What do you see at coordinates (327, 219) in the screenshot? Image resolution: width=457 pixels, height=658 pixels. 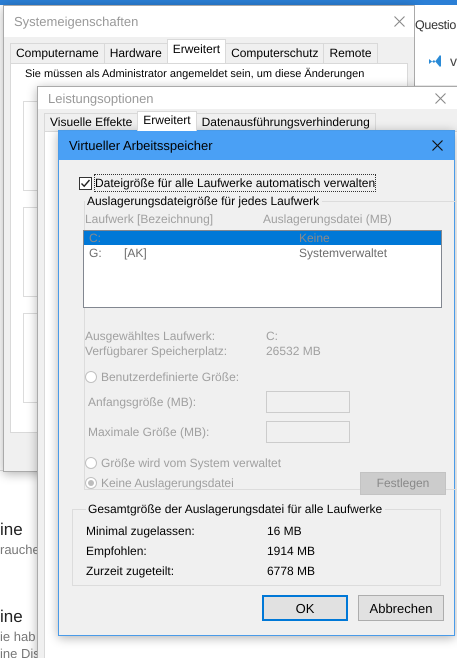 I see `column-header: Auslagerungsdatei (MB)` at bounding box center [327, 219].